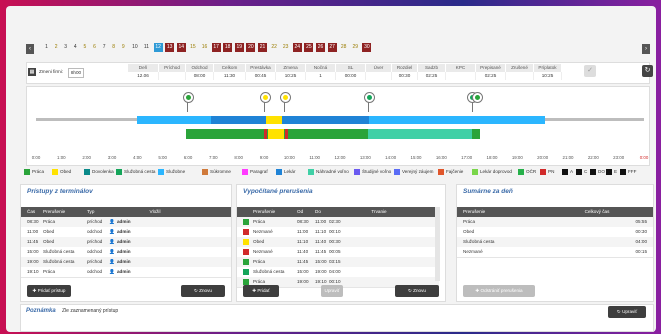 This screenshot has height=334, width=661. What do you see at coordinates (60, 191) in the screenshot?
I see `access-title: Prístupy z terminálov` at bounding box center [60, 191].